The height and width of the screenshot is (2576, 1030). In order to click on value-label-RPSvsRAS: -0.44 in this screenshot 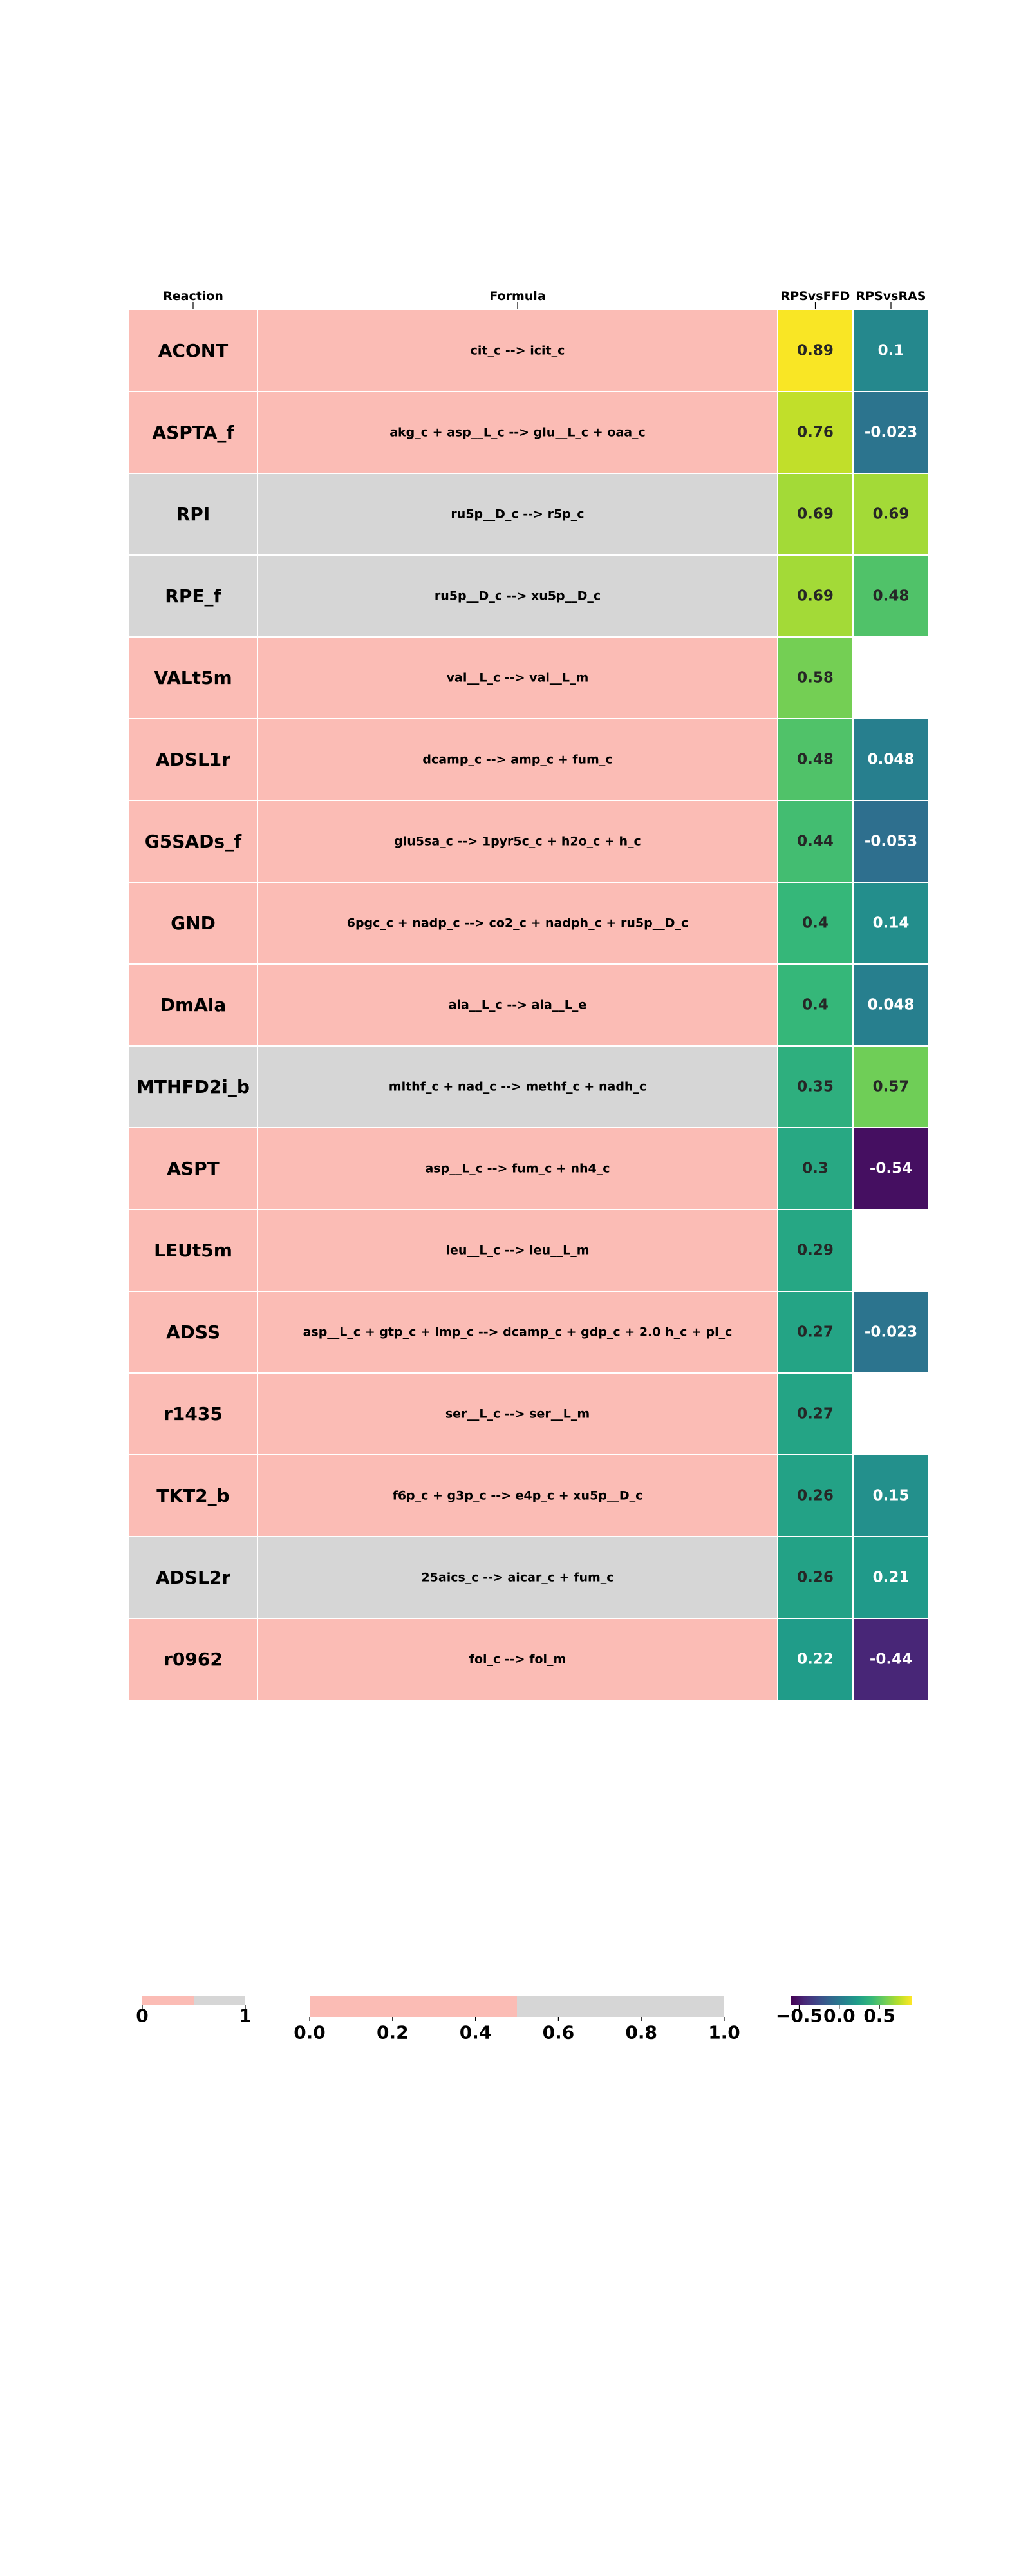, I will do `click(891, 1659)`.